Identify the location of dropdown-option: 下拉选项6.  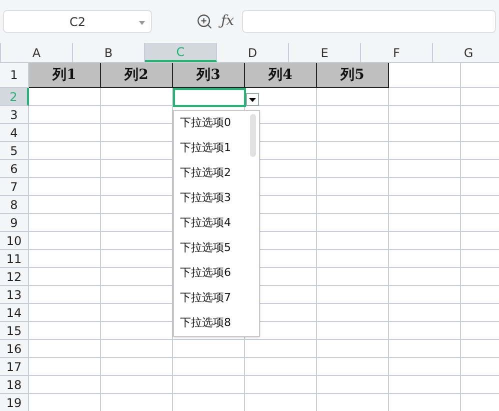
(216, 273).